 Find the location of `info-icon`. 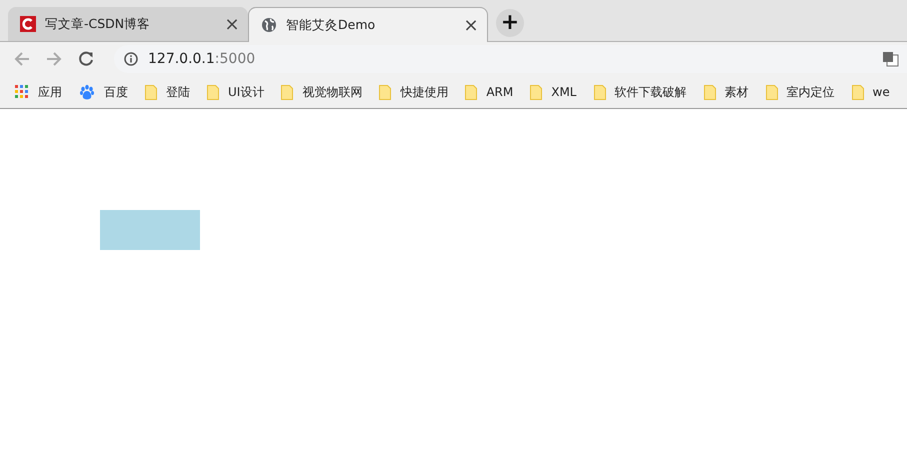

info-icon is located at coordinates (131, 59).